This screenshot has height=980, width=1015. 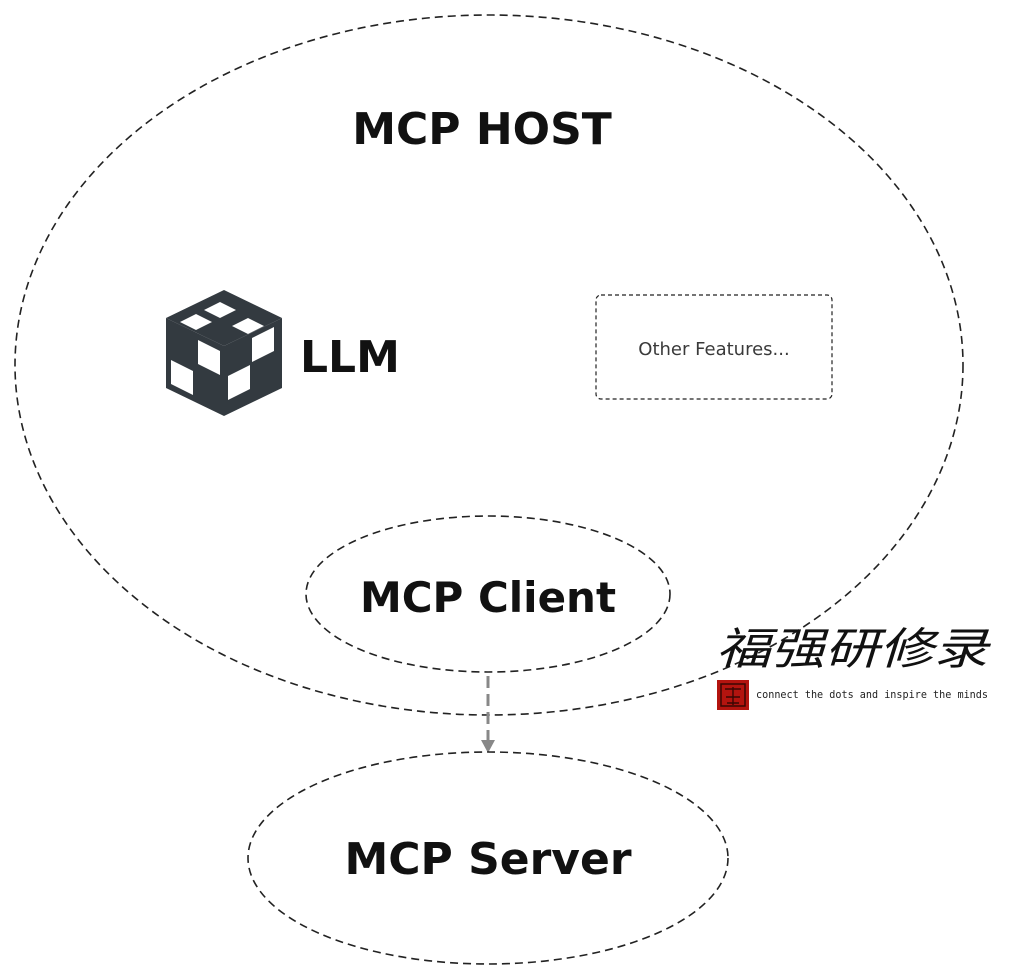 I want to click on red-seal-icon, so click(x=733, y=695).